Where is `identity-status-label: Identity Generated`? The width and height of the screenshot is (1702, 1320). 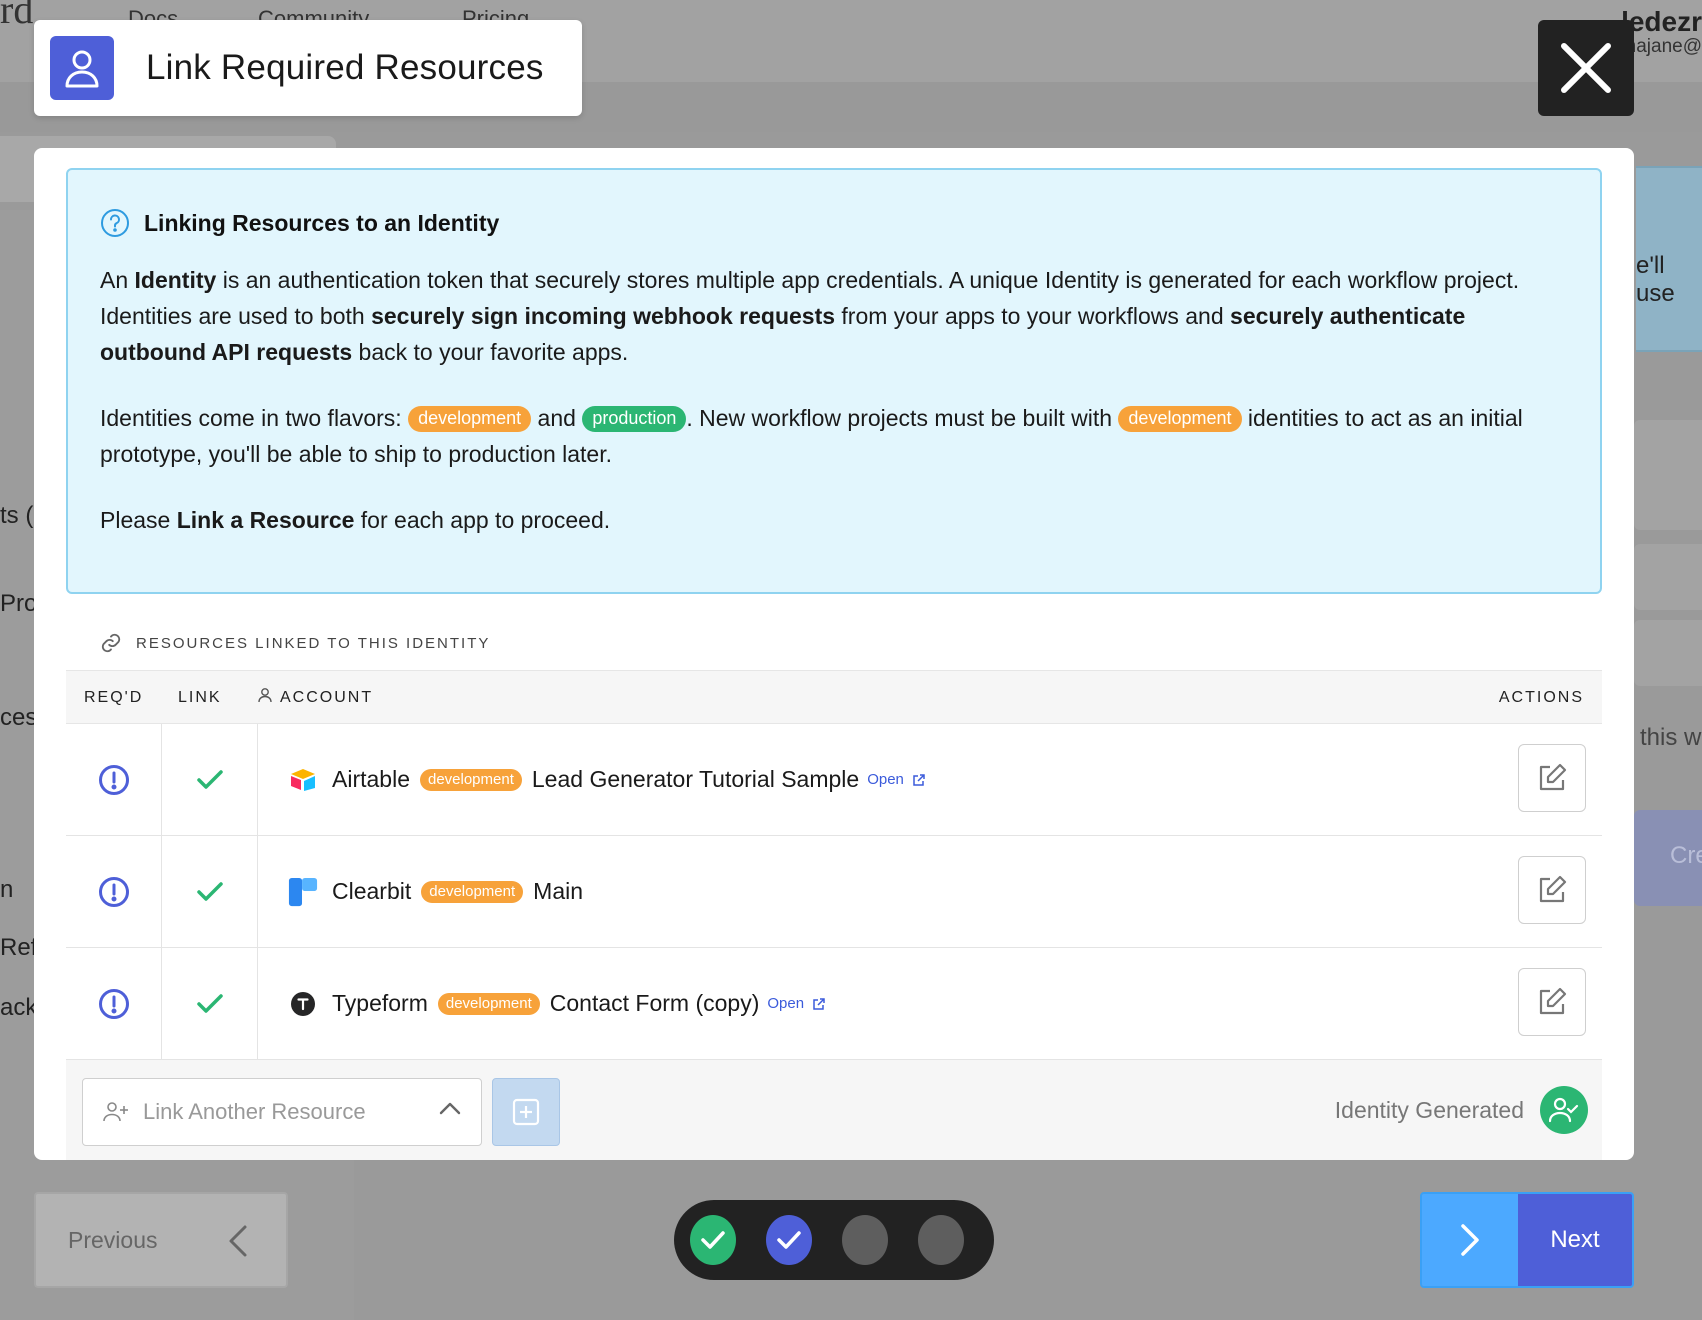
identity-status-label: Identity Generated is located at coordinates (1429, 1109).